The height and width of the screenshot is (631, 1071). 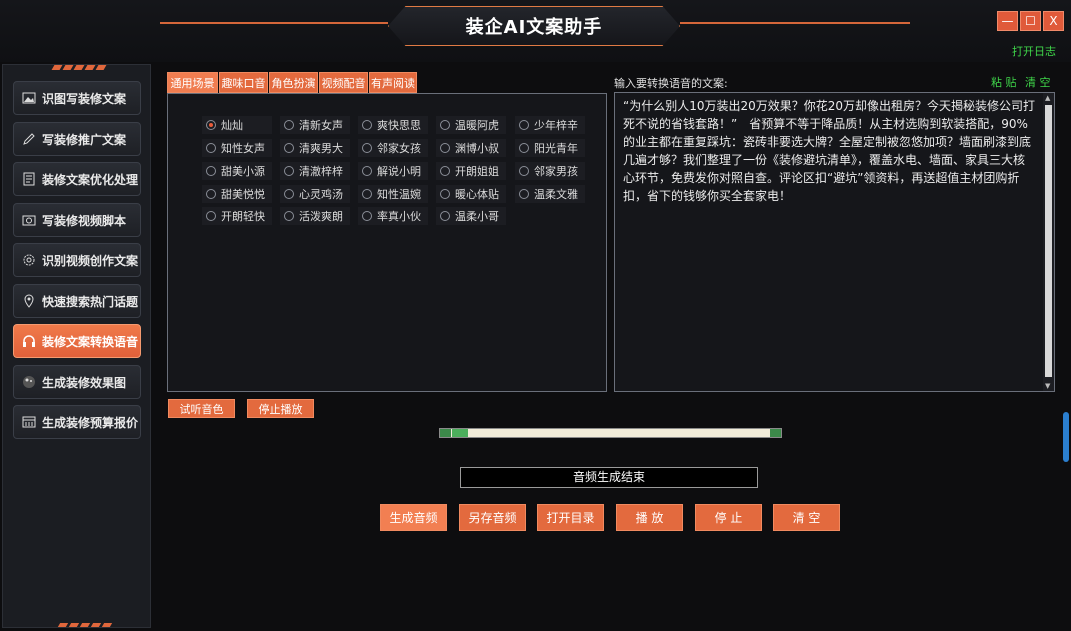 What do you see at coordinates (649, 517) in the screenshot?
I see `play-button: 播 放` at bounding box center [649, 517].